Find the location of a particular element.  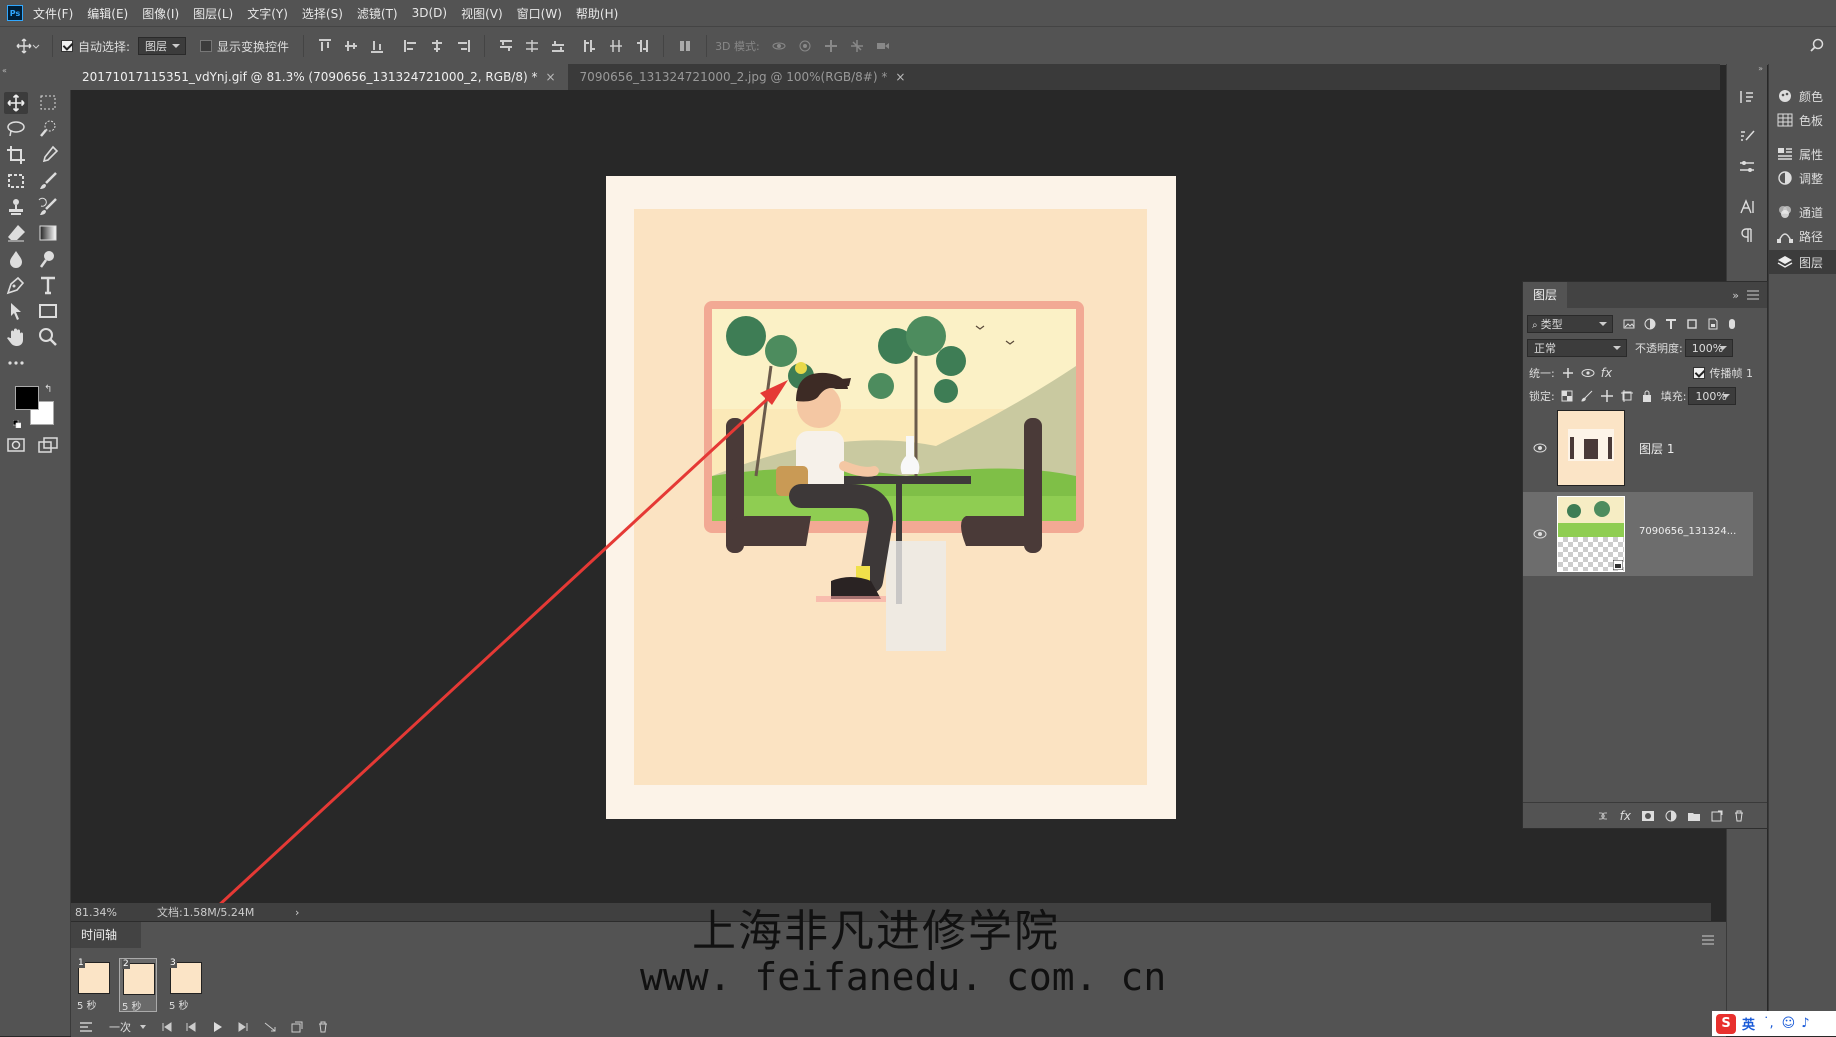

delete-frame-icon is located at coordinates (323, 1027).